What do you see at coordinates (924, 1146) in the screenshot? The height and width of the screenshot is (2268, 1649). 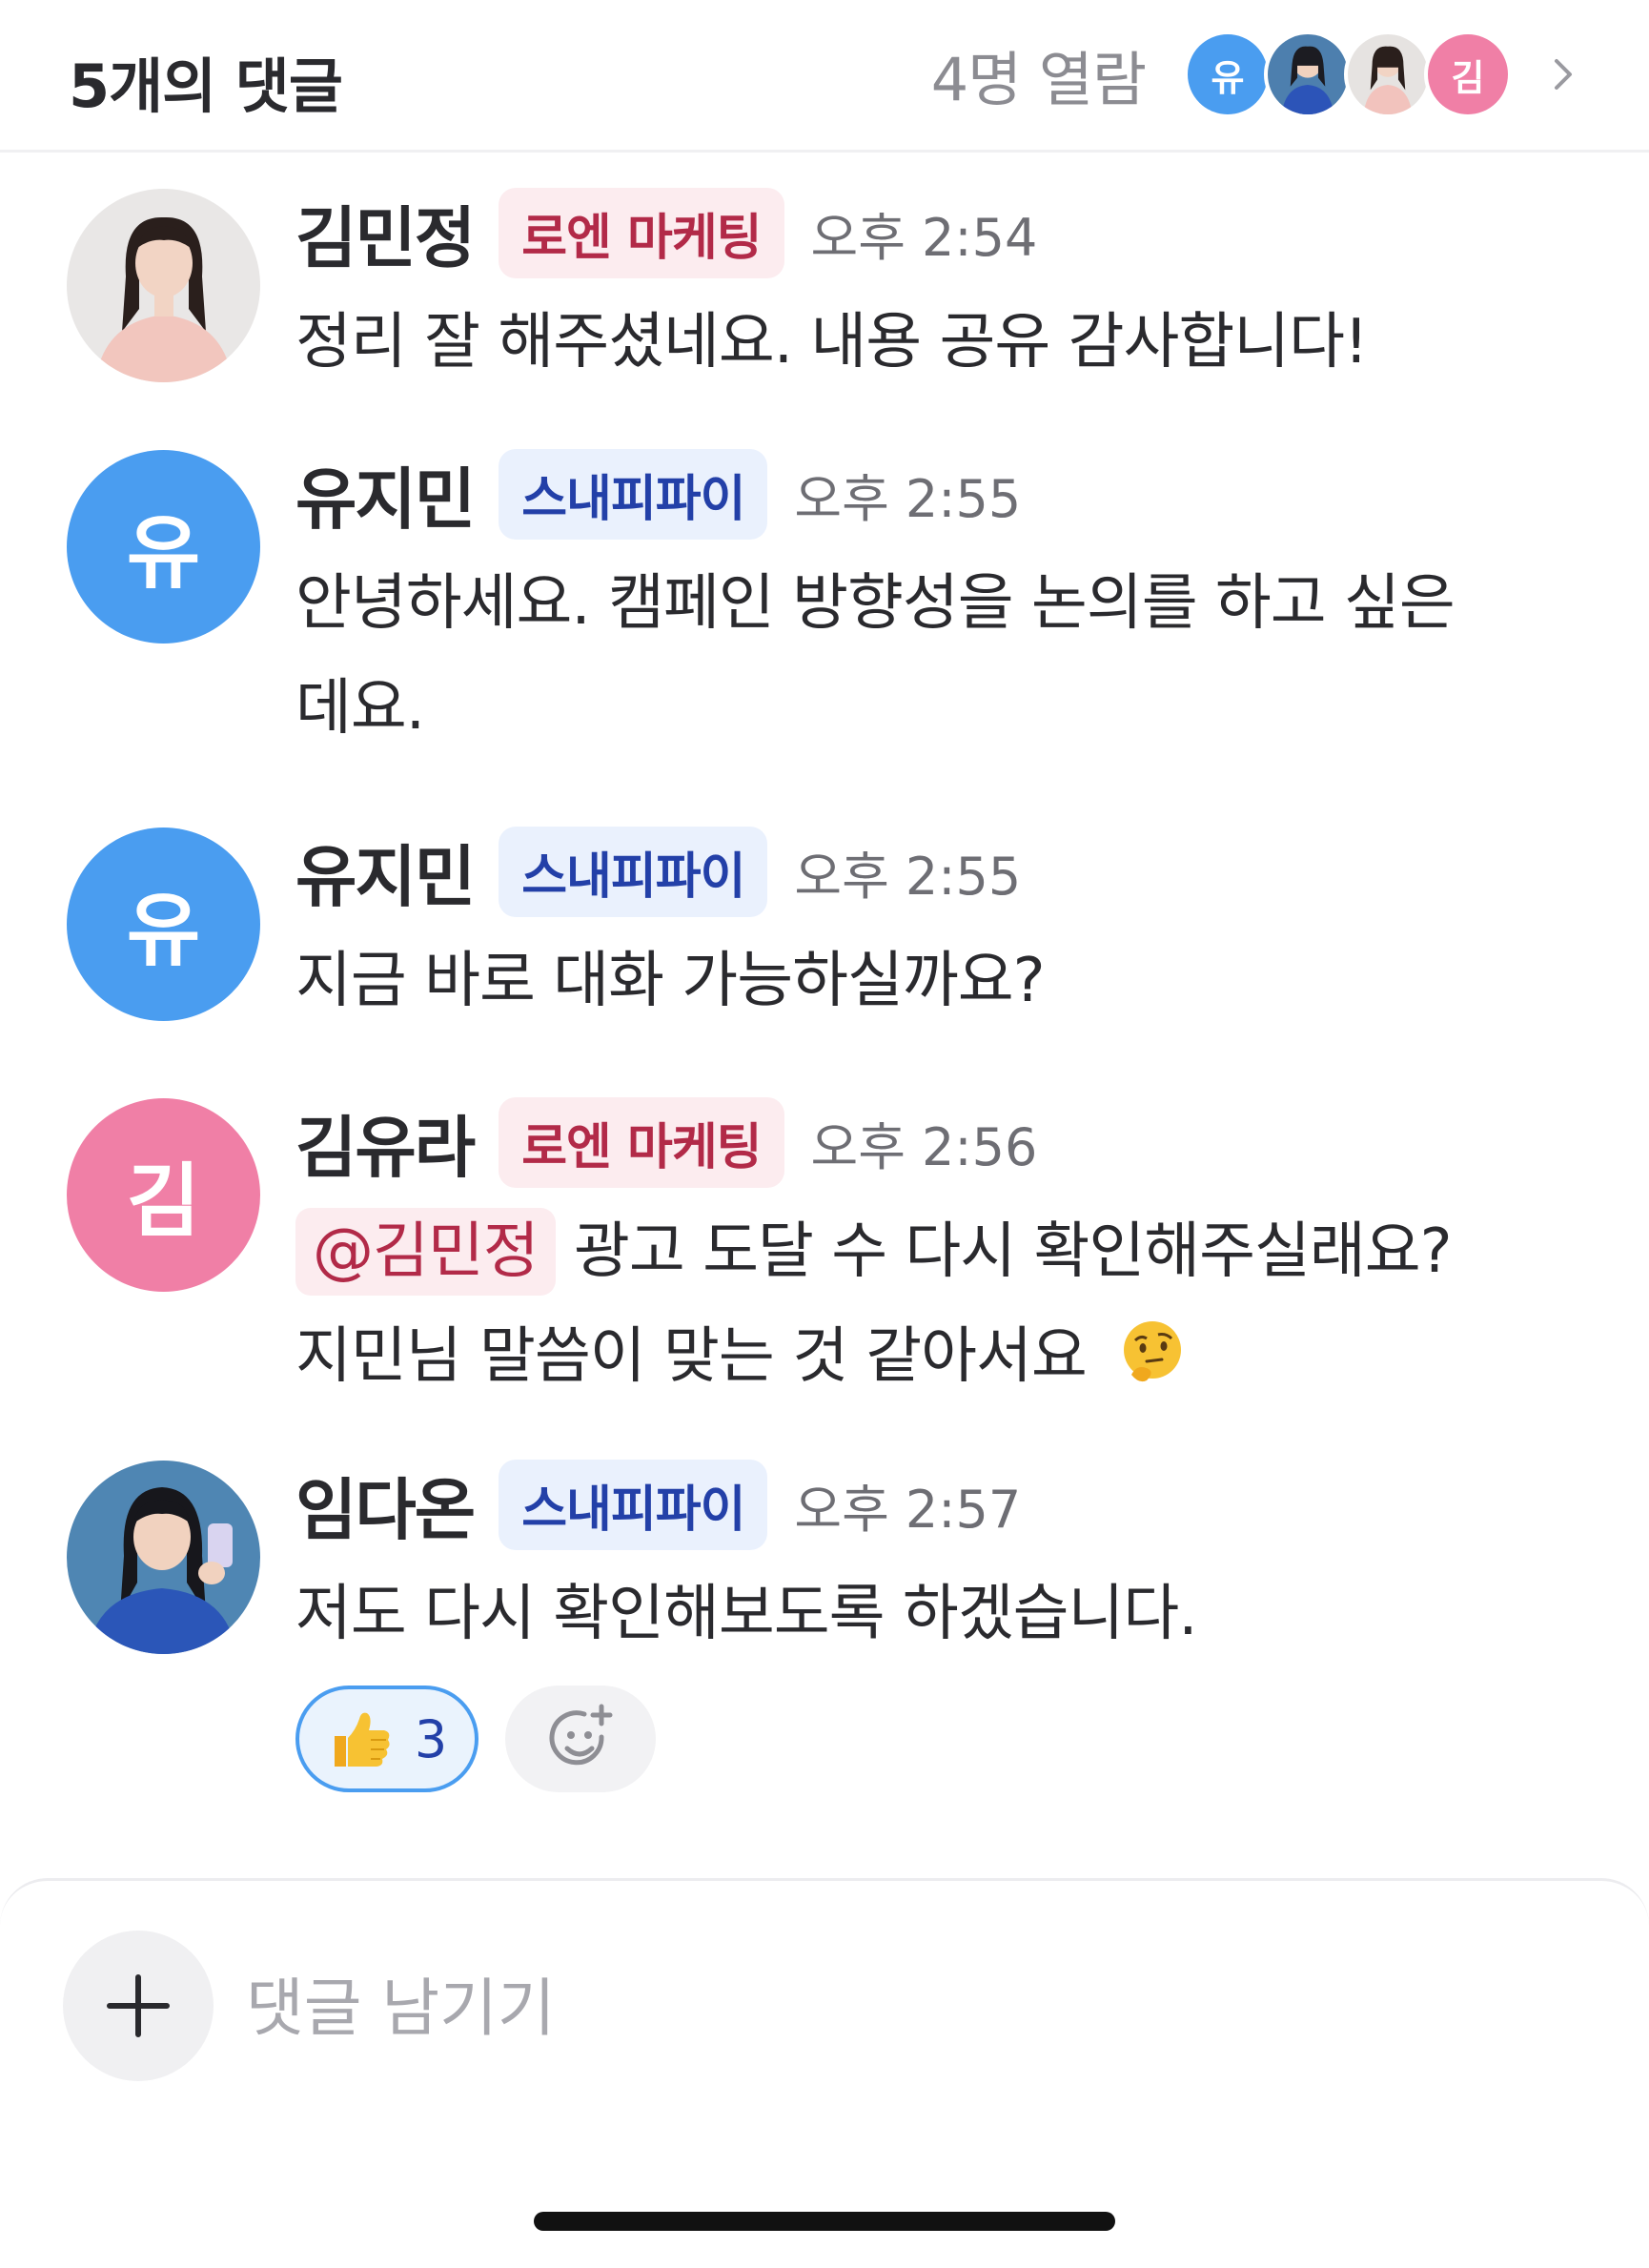 I see `timestamp: 오후 2:56` at bounding box center [924, 1146].